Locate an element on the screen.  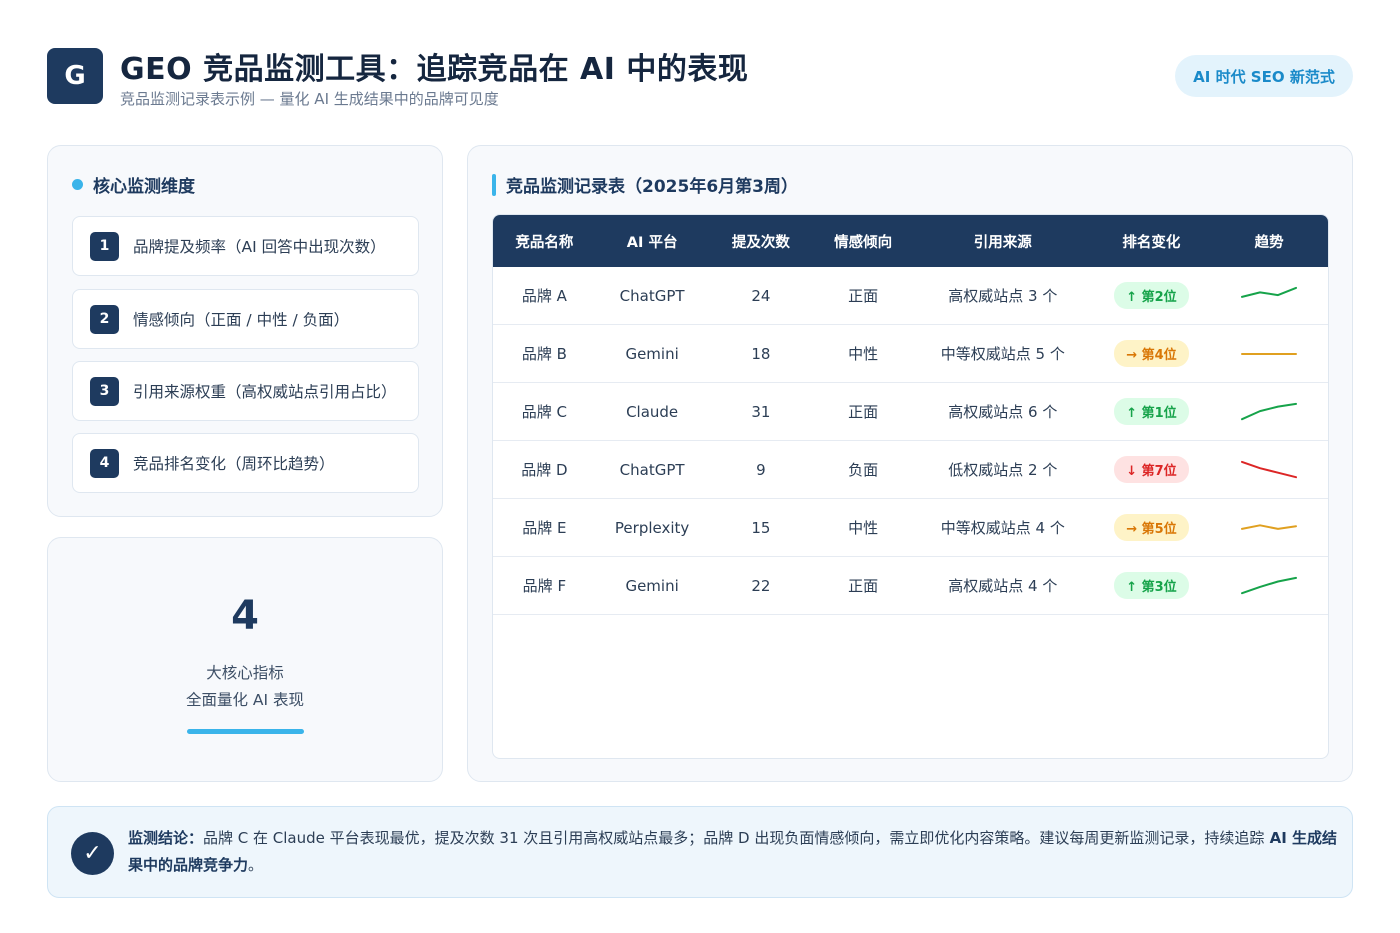
rank-cell: ↑ 第2位 is located at coordinates (1152, 295).